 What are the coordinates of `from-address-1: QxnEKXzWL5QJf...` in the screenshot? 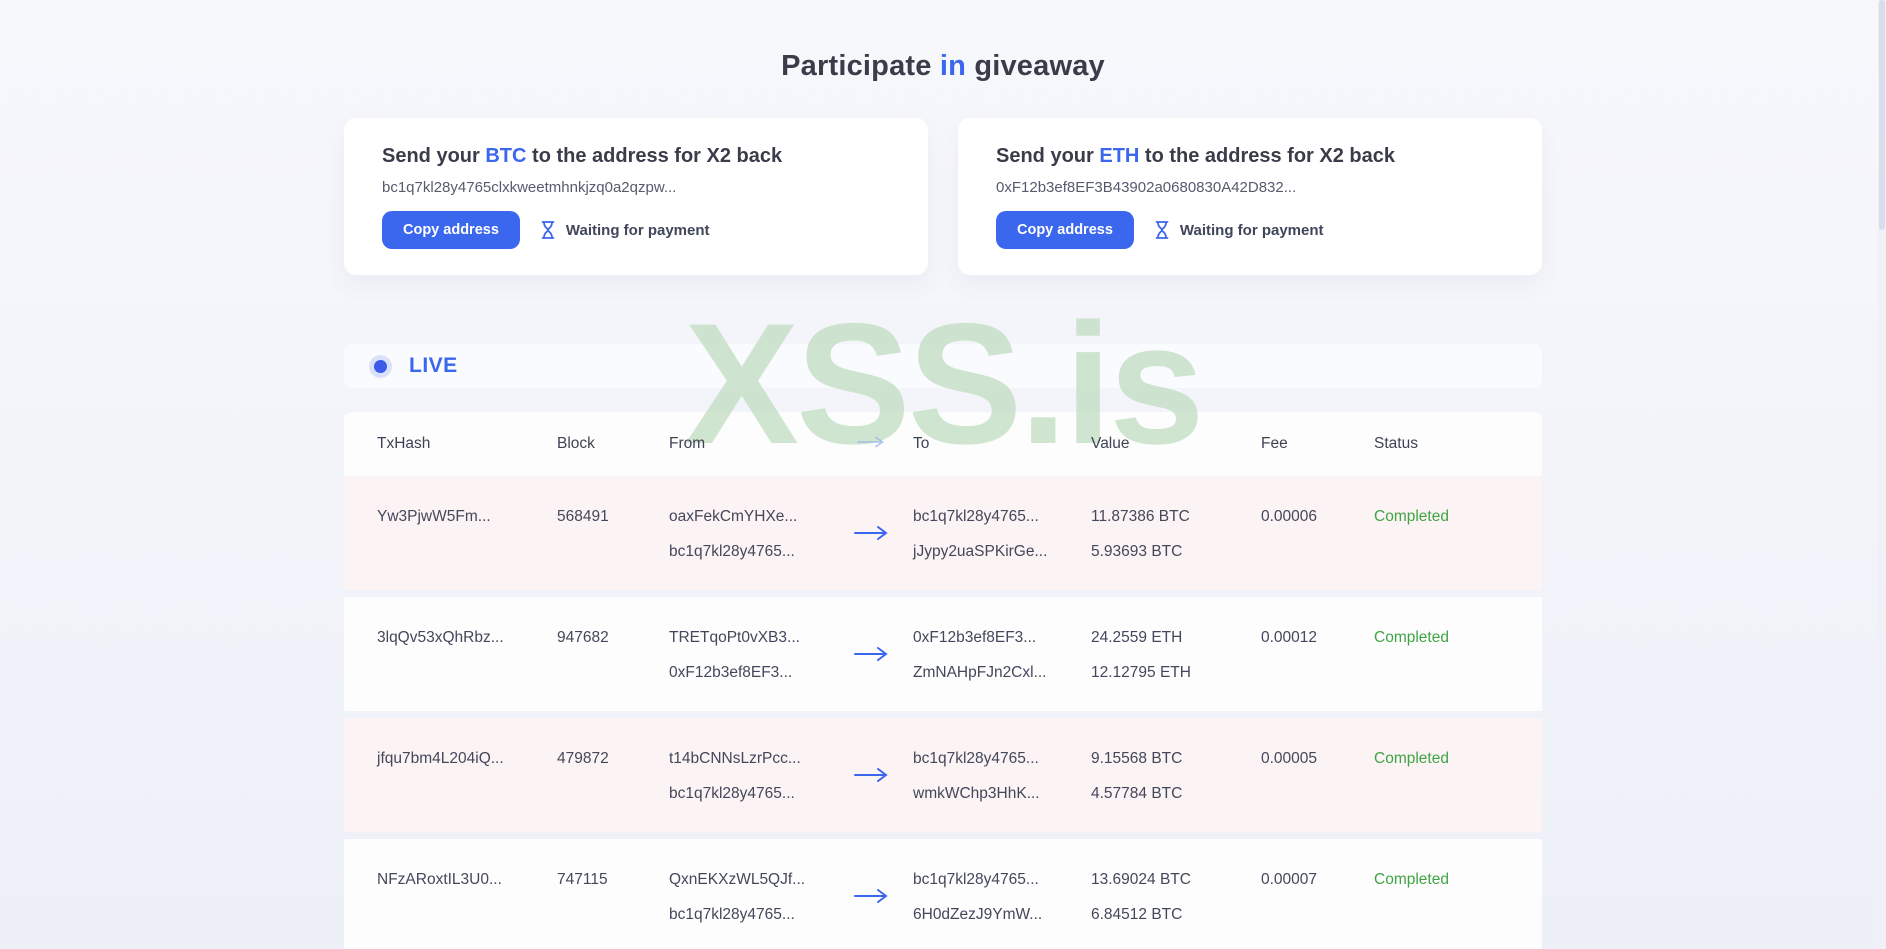 It's located at (737, 879).